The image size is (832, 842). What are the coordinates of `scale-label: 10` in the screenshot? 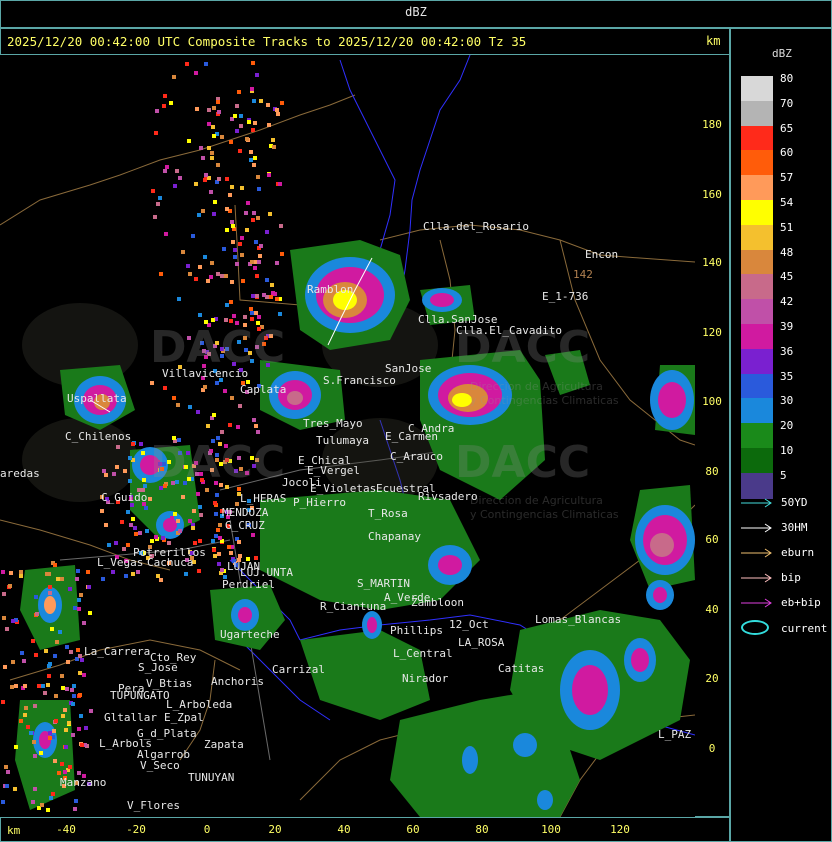 It's located at (787, 450).